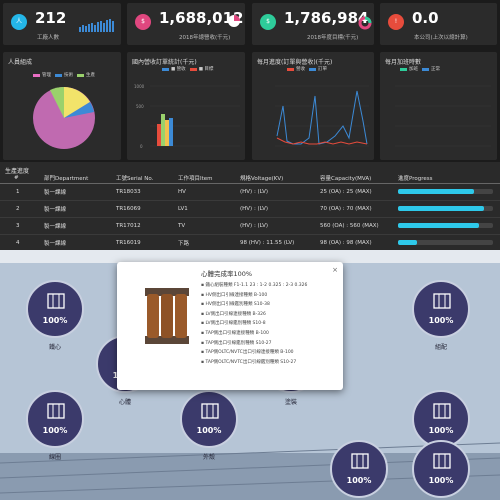 Image resolution: width=500 pixels, height=500 pixels. Describe the element at coordinates (20, 62) in the screenshot. I see `panel-title: 人員組成` at that location.